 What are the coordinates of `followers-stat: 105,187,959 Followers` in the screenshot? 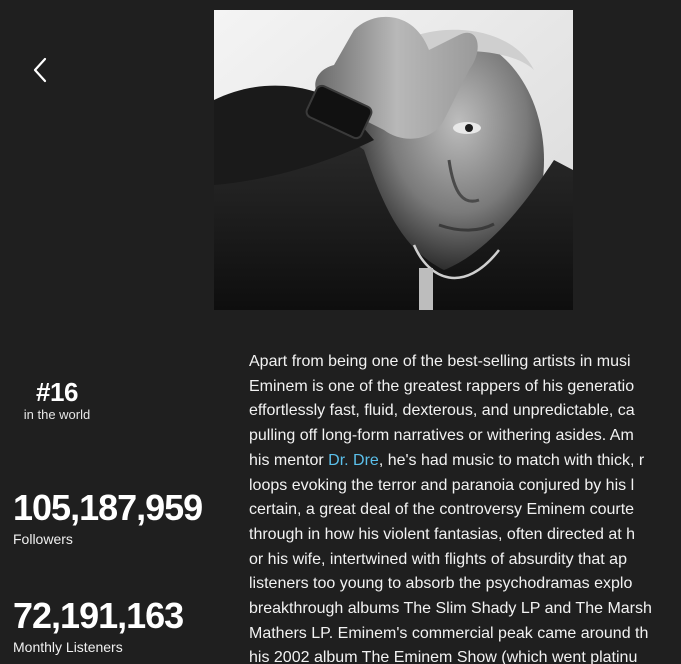 It's located at (108, 517).